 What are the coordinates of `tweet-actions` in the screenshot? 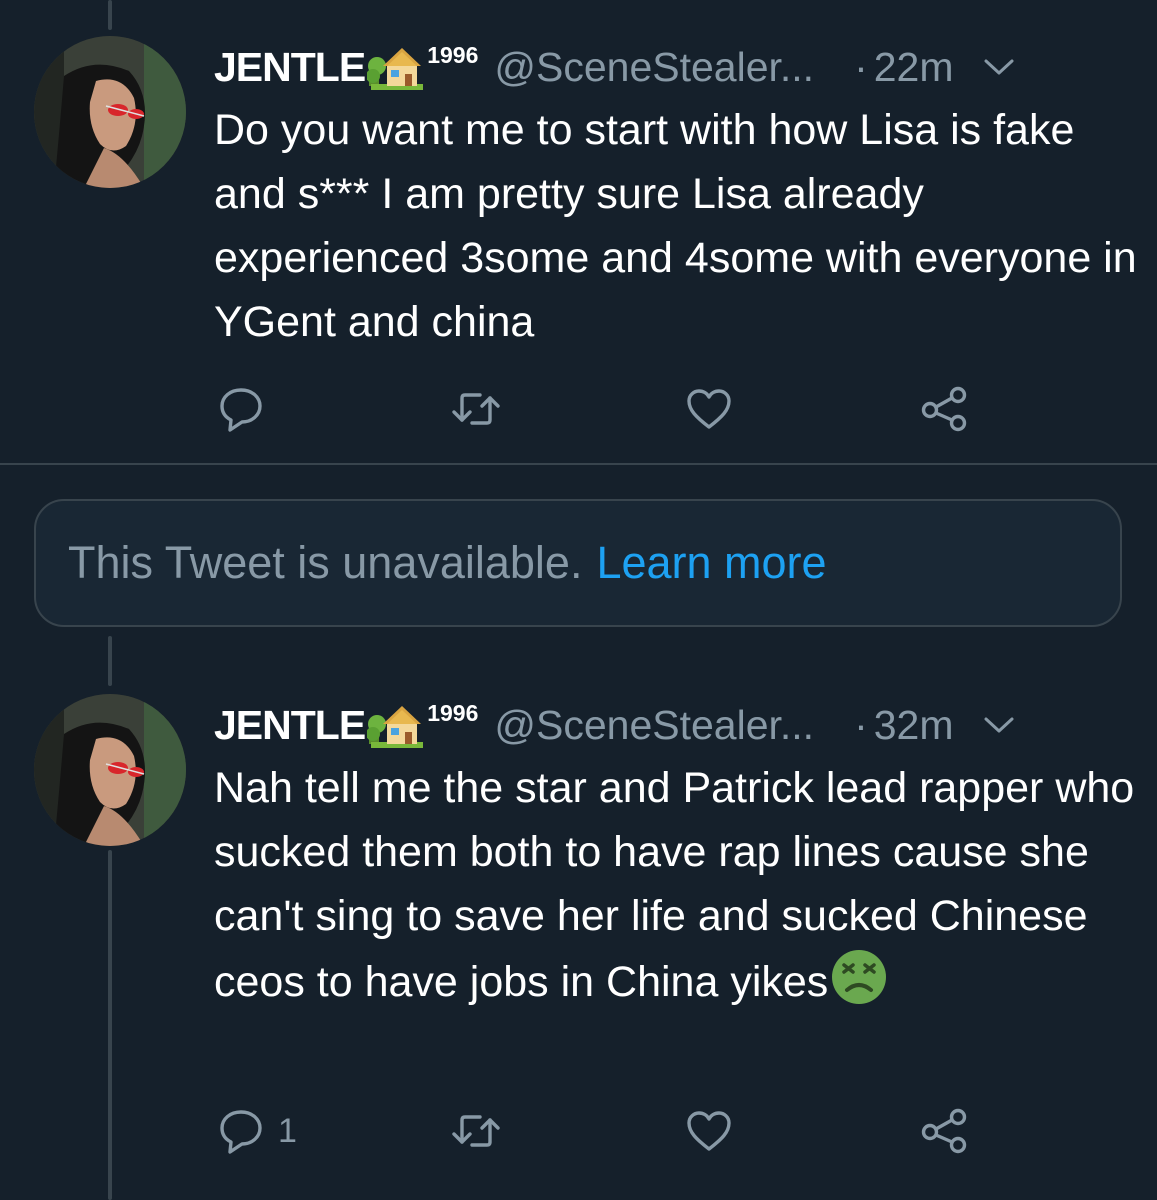 It's located at (594, 409).